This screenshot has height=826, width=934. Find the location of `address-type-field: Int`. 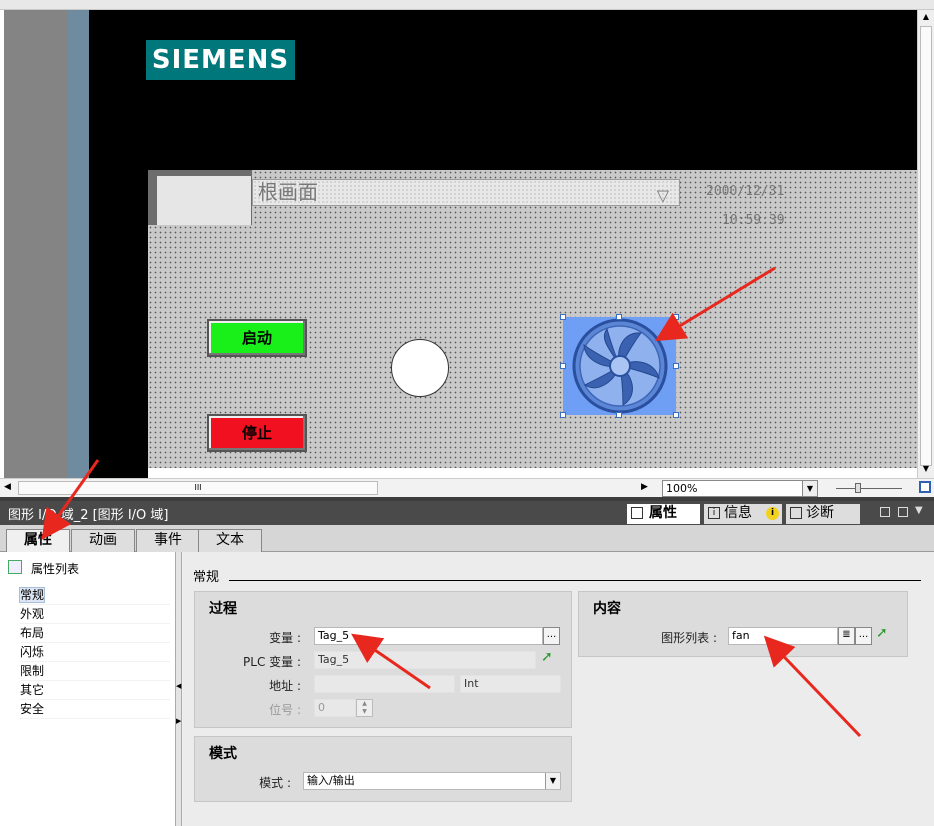

address-type-field: Int is located at coordinates (510, 684).